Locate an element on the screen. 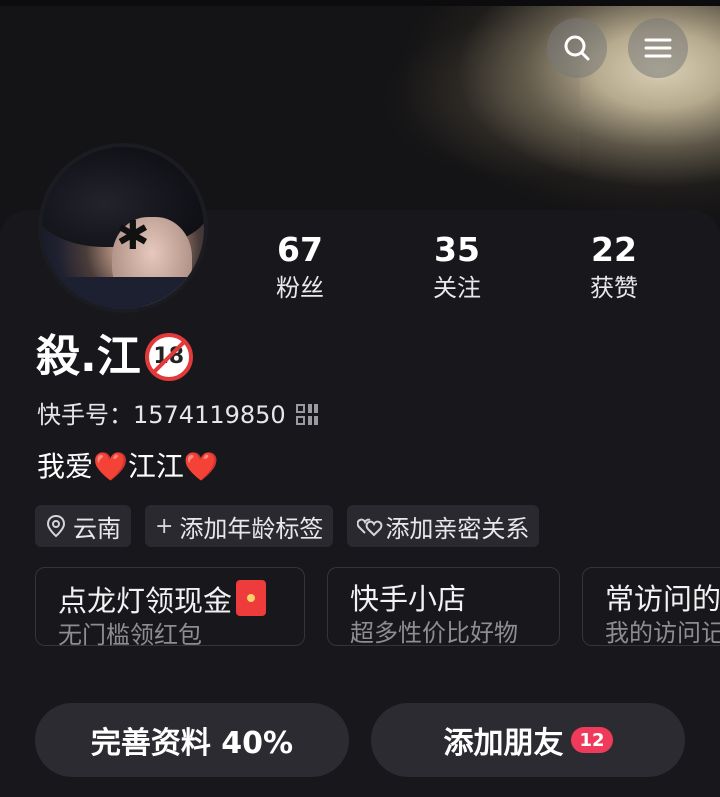  stat-followers: 67 粉丝 is located at coordinates (300, 267).